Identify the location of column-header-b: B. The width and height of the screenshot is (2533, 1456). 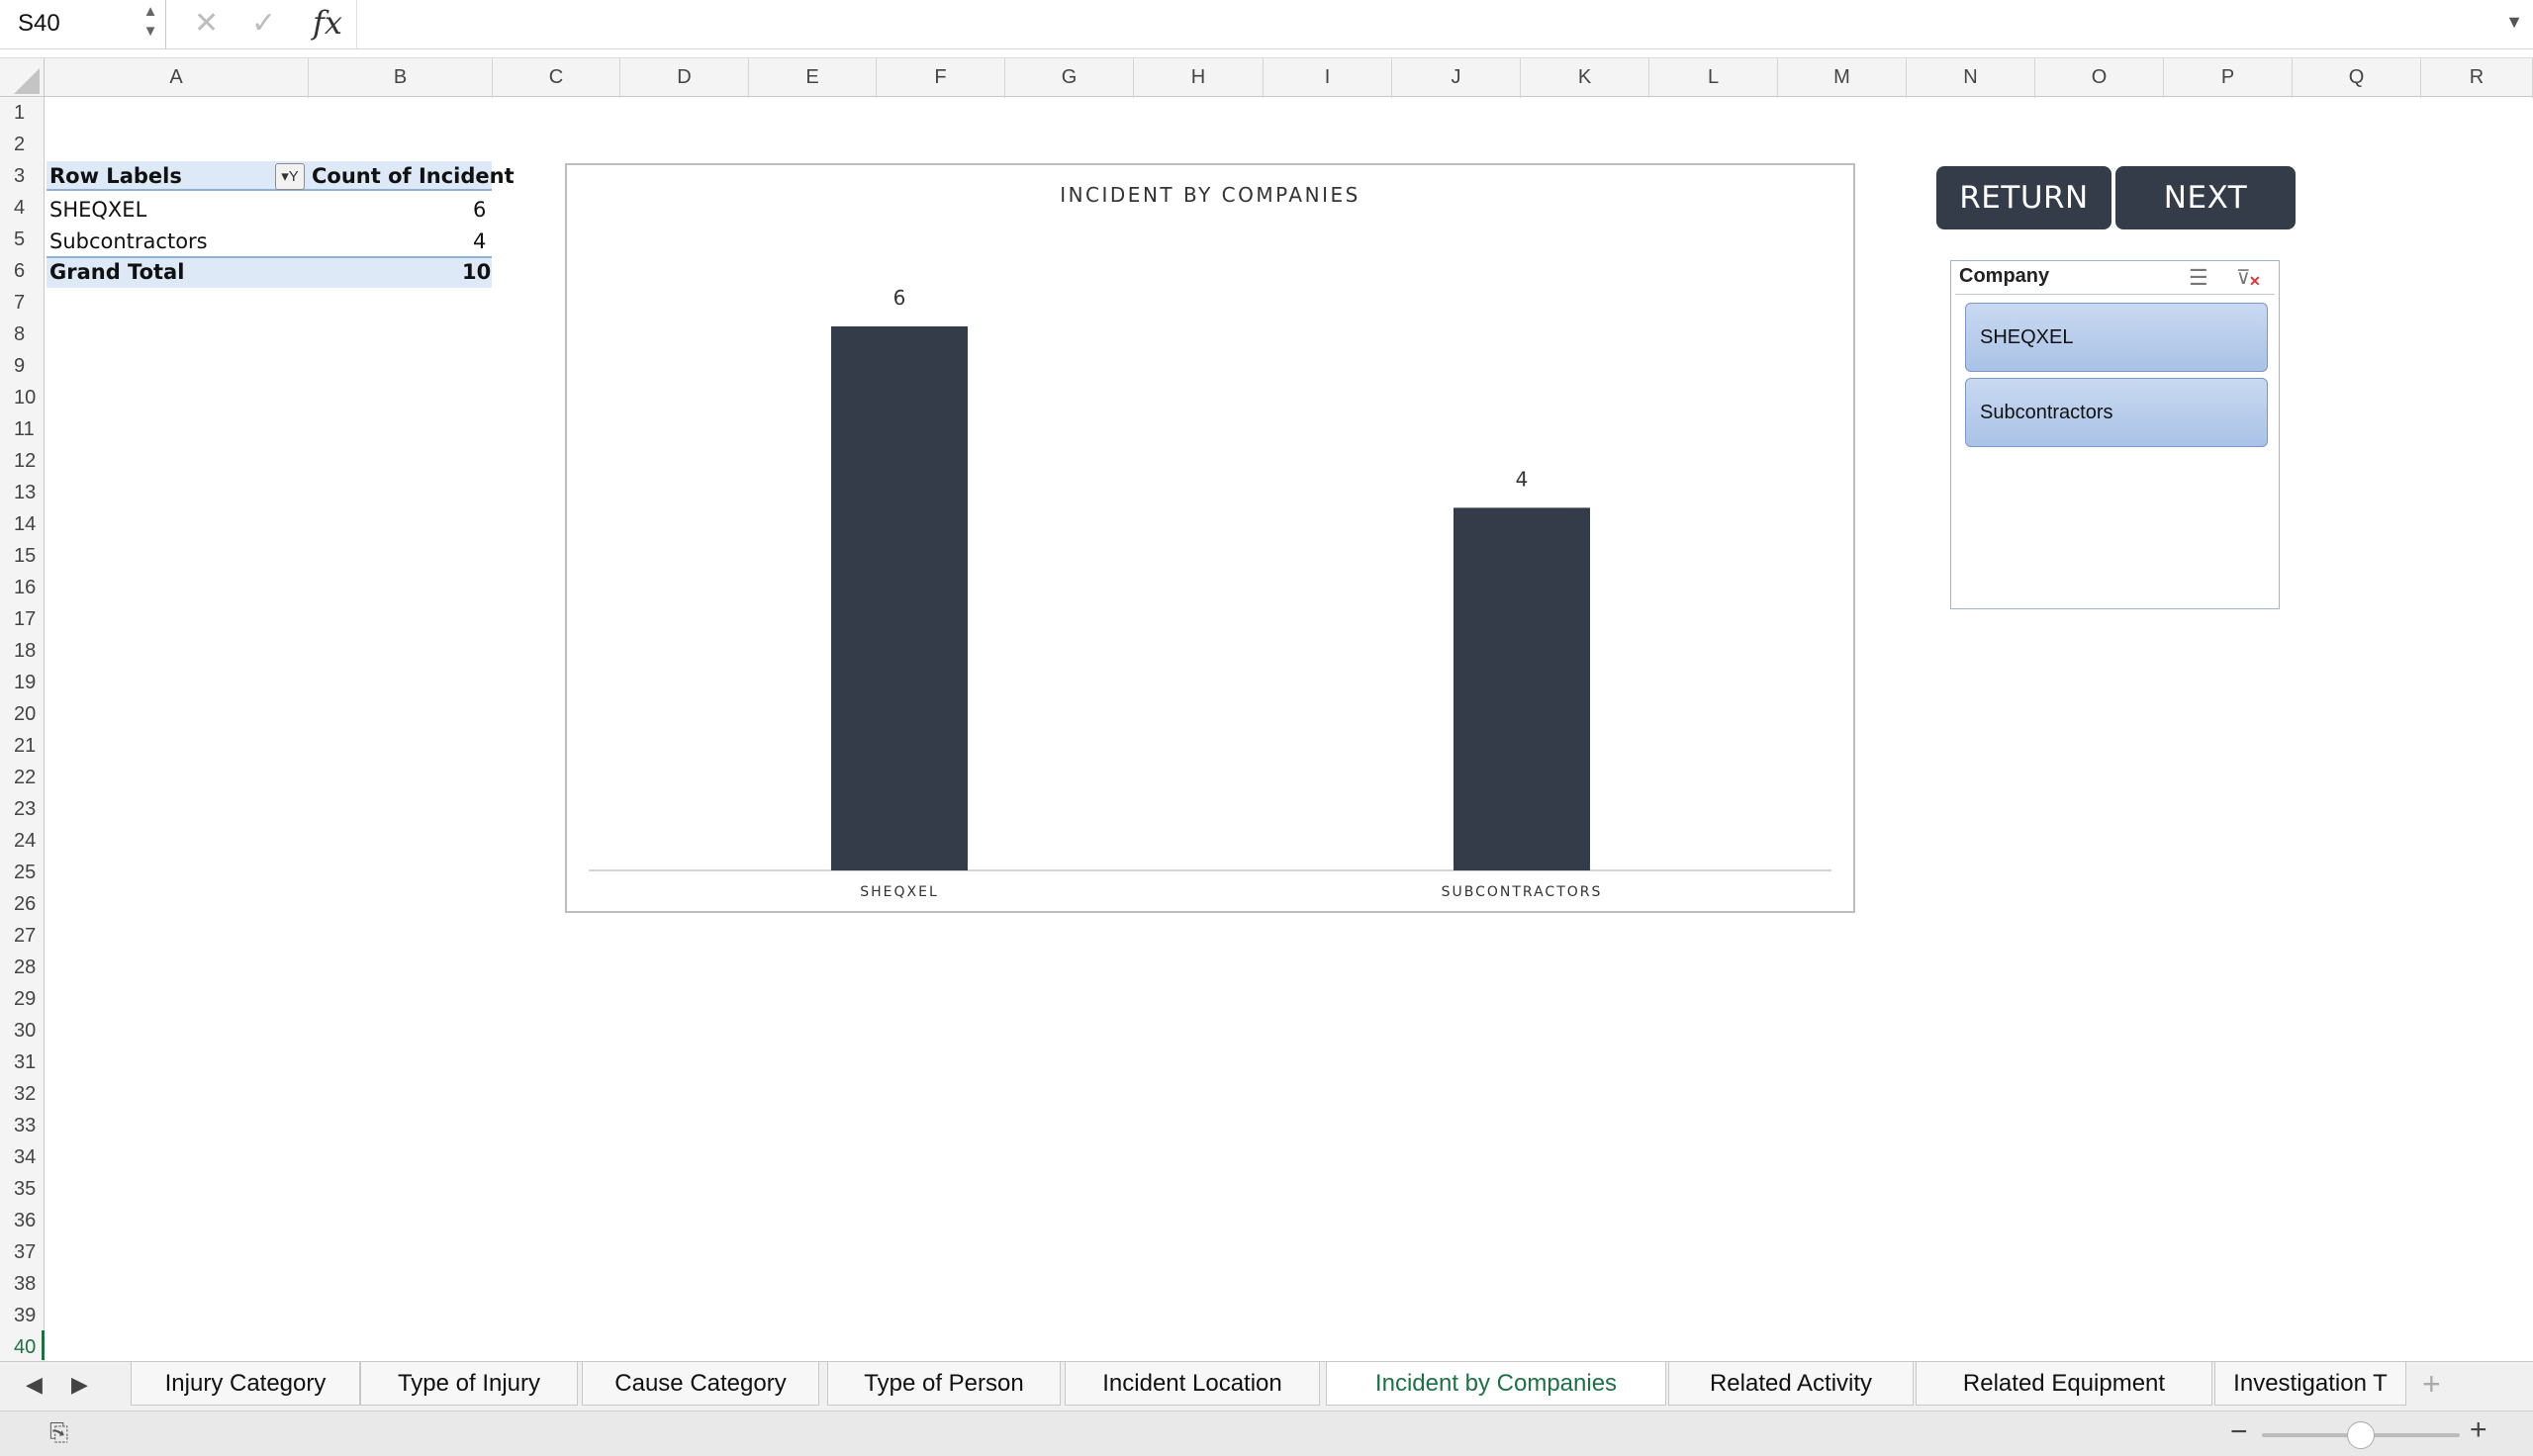
(401, 78).